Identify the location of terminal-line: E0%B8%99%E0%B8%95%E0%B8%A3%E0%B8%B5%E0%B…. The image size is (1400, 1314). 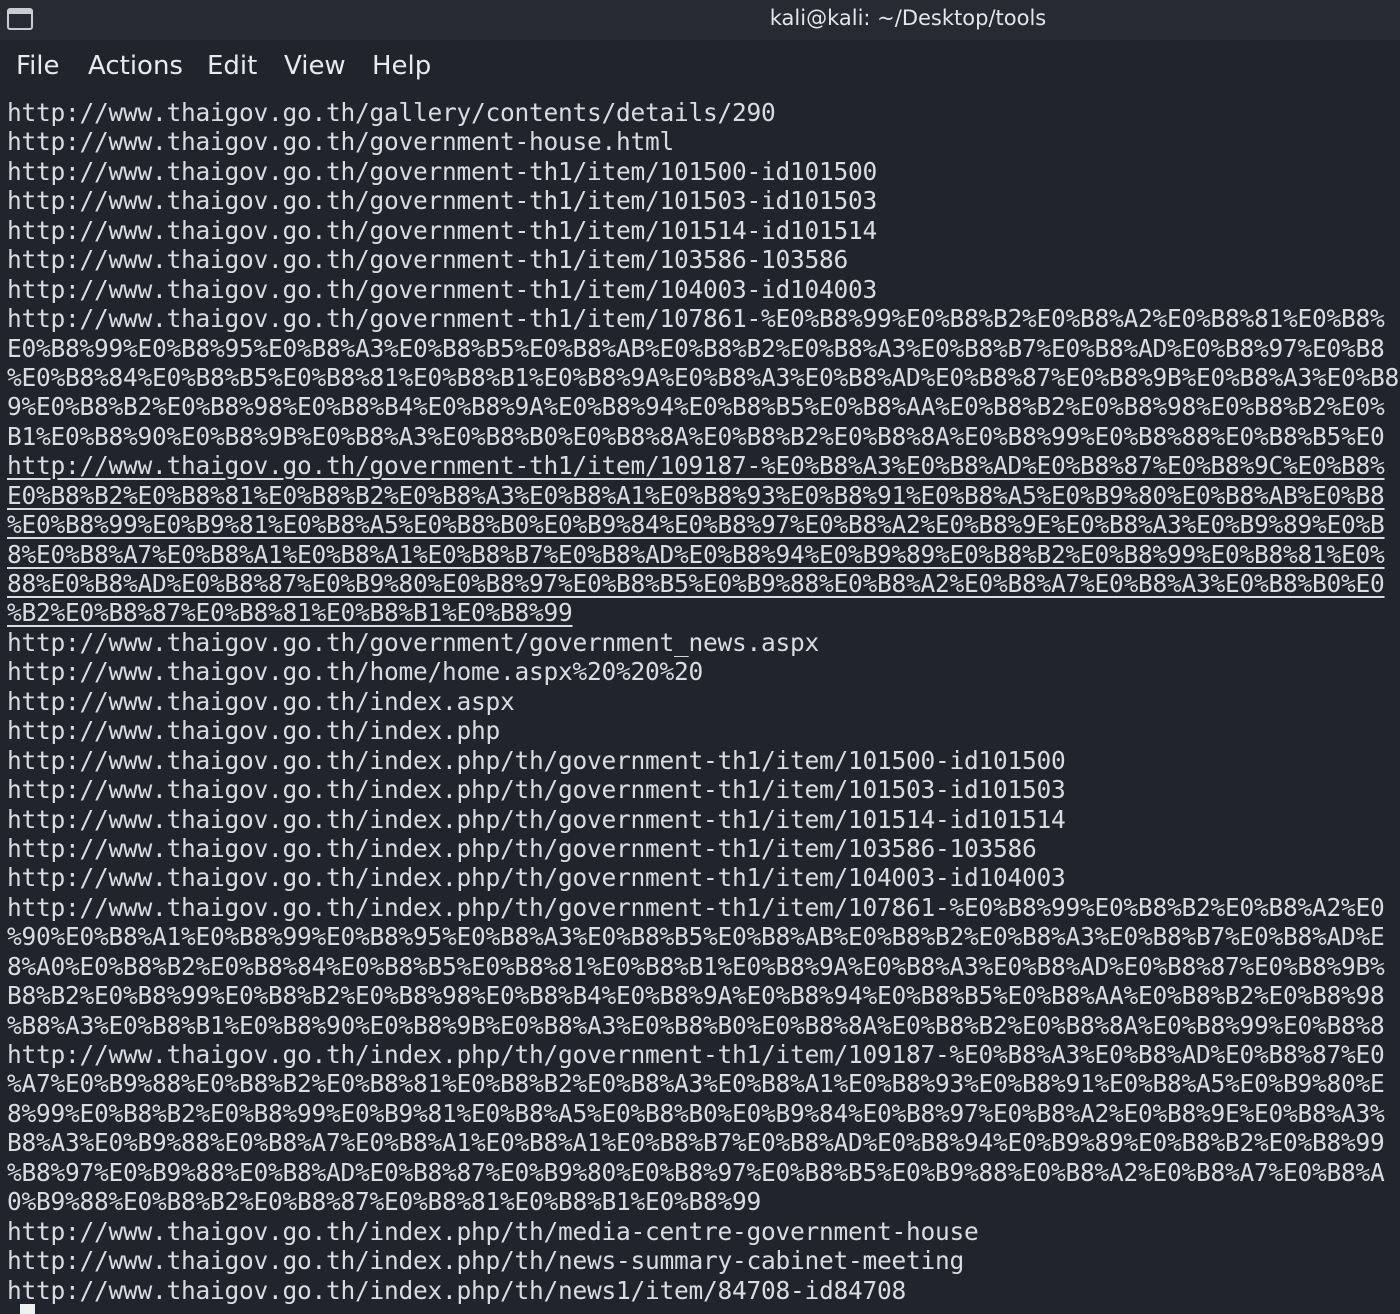
(696, 348).